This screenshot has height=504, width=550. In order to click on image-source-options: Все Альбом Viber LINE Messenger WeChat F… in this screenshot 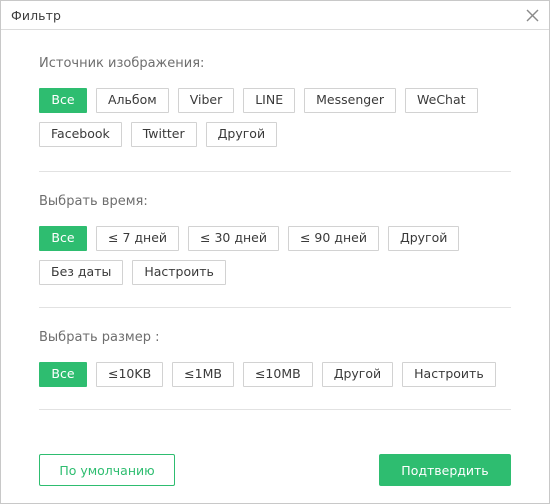, I will do `click(275, 117)`.